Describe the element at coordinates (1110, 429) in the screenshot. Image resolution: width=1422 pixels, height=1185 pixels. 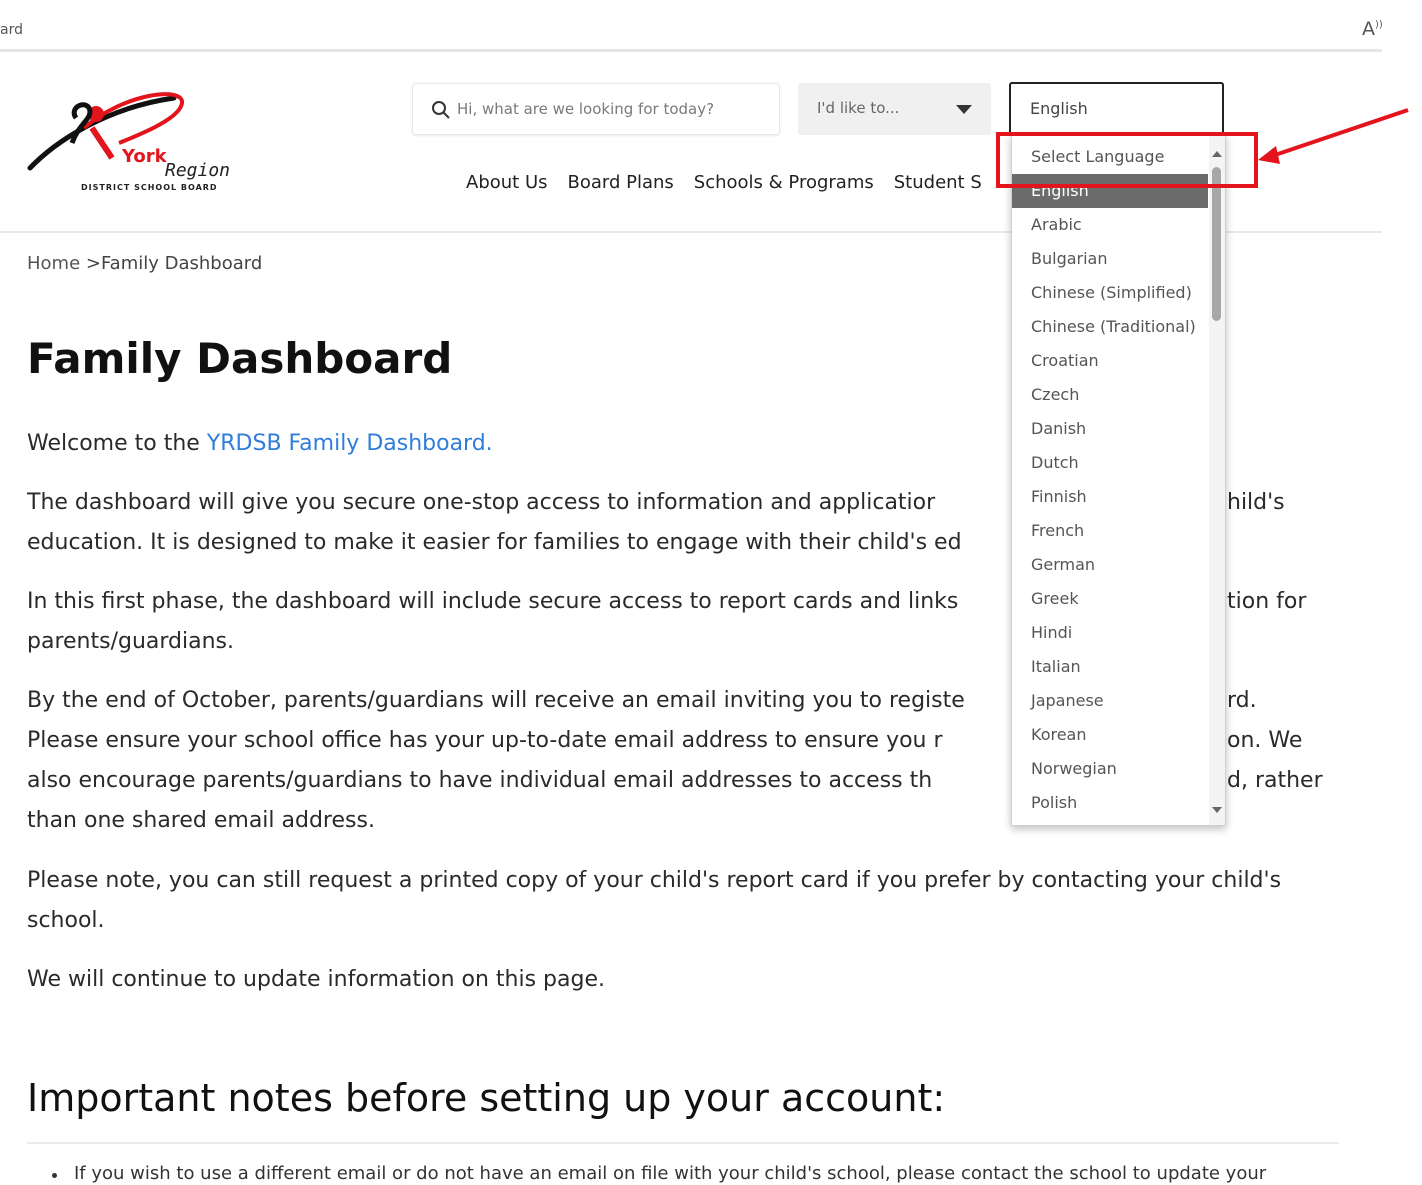
I see `language-option: Danish` at that location.